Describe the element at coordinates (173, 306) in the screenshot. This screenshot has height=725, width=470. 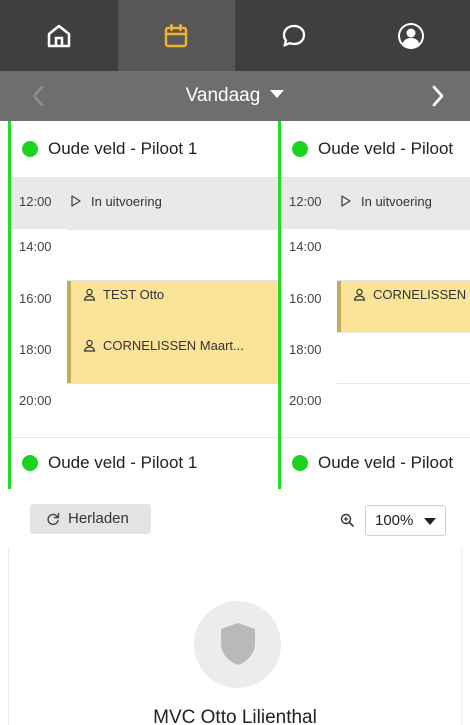
I see `appointment-card: TEST Otto` at that location.